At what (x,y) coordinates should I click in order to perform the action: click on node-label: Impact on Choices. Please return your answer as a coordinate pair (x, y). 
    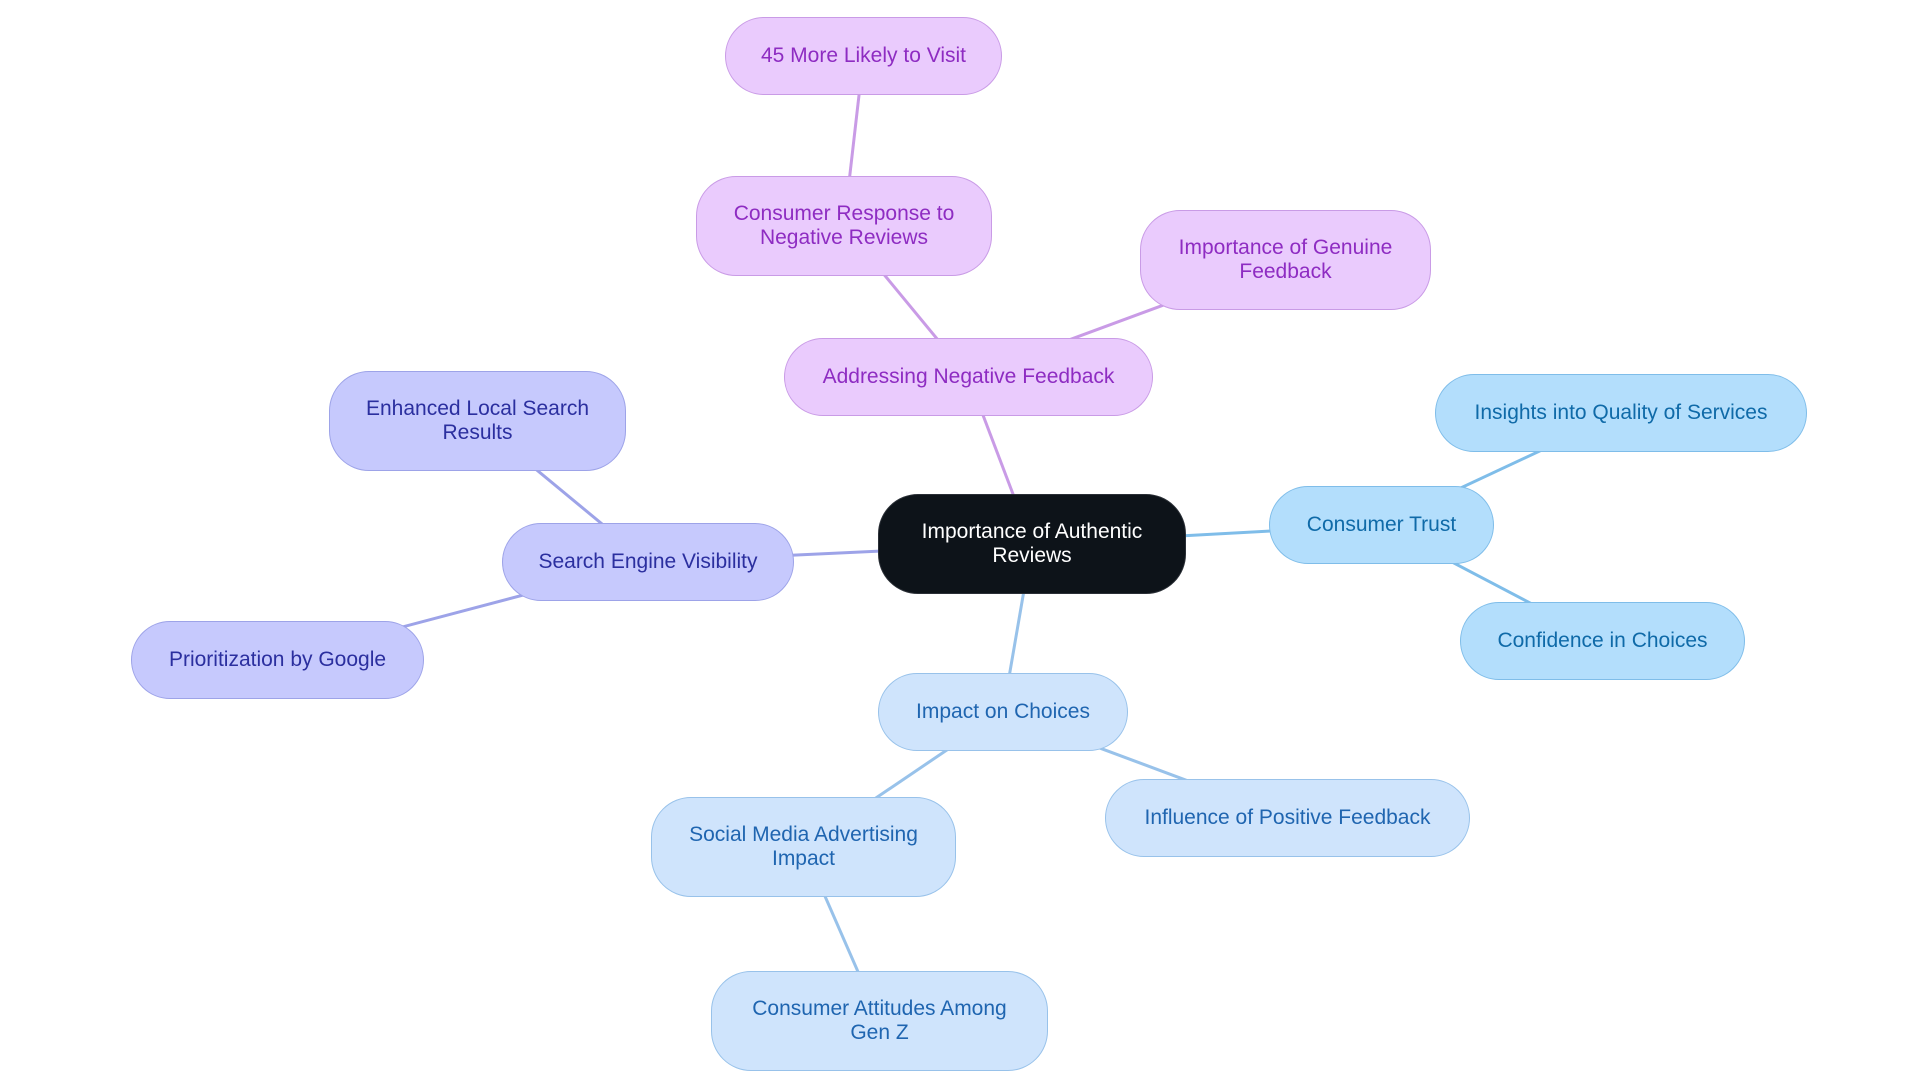
    Looking at the image, I should click on (1003, 711).